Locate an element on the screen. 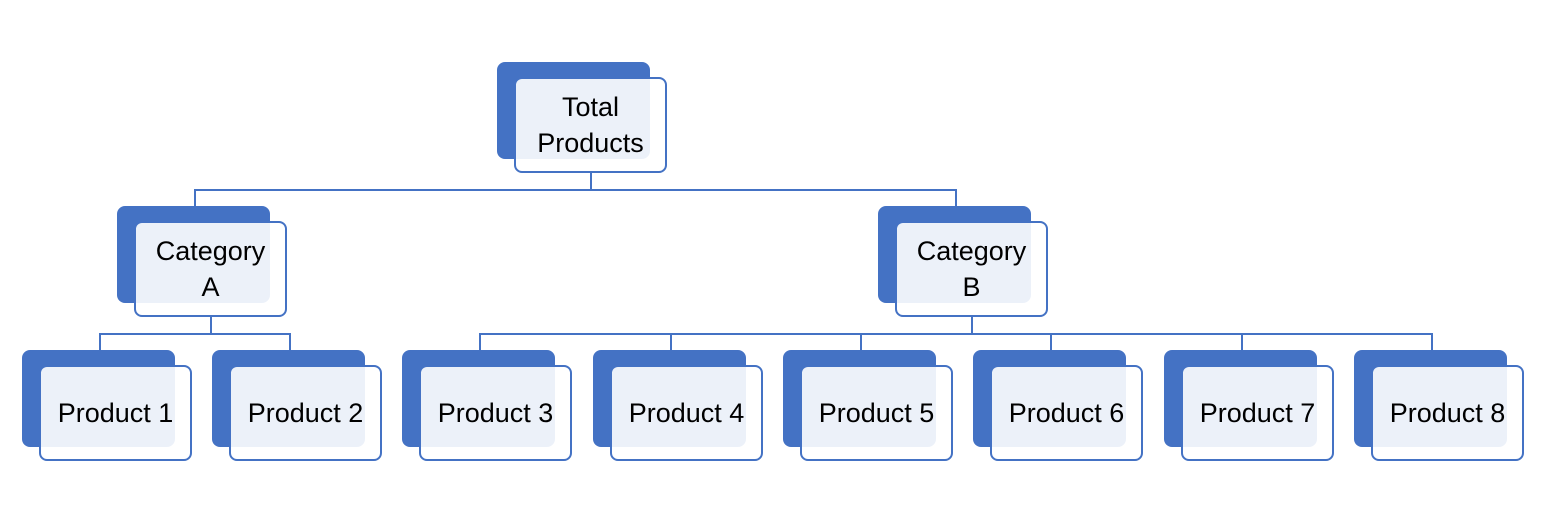 This screenshot has width=1548, height=532. node-label-line: A is located at coordinates (210, 287).